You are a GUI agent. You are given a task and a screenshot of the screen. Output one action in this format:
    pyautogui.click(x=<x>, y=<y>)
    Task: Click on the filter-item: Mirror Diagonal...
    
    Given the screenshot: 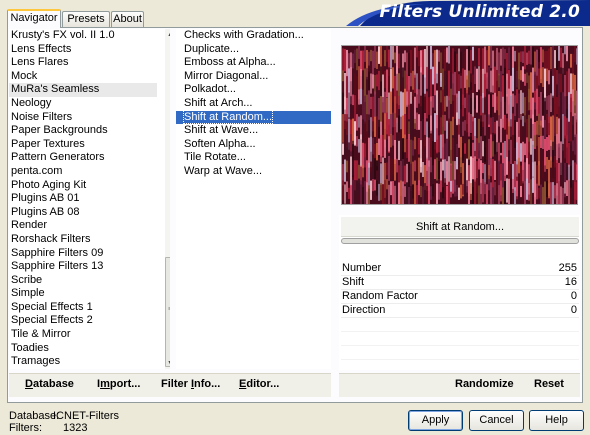 What is the action you would take?
    pyautogui.click(x=253, y=77)
    